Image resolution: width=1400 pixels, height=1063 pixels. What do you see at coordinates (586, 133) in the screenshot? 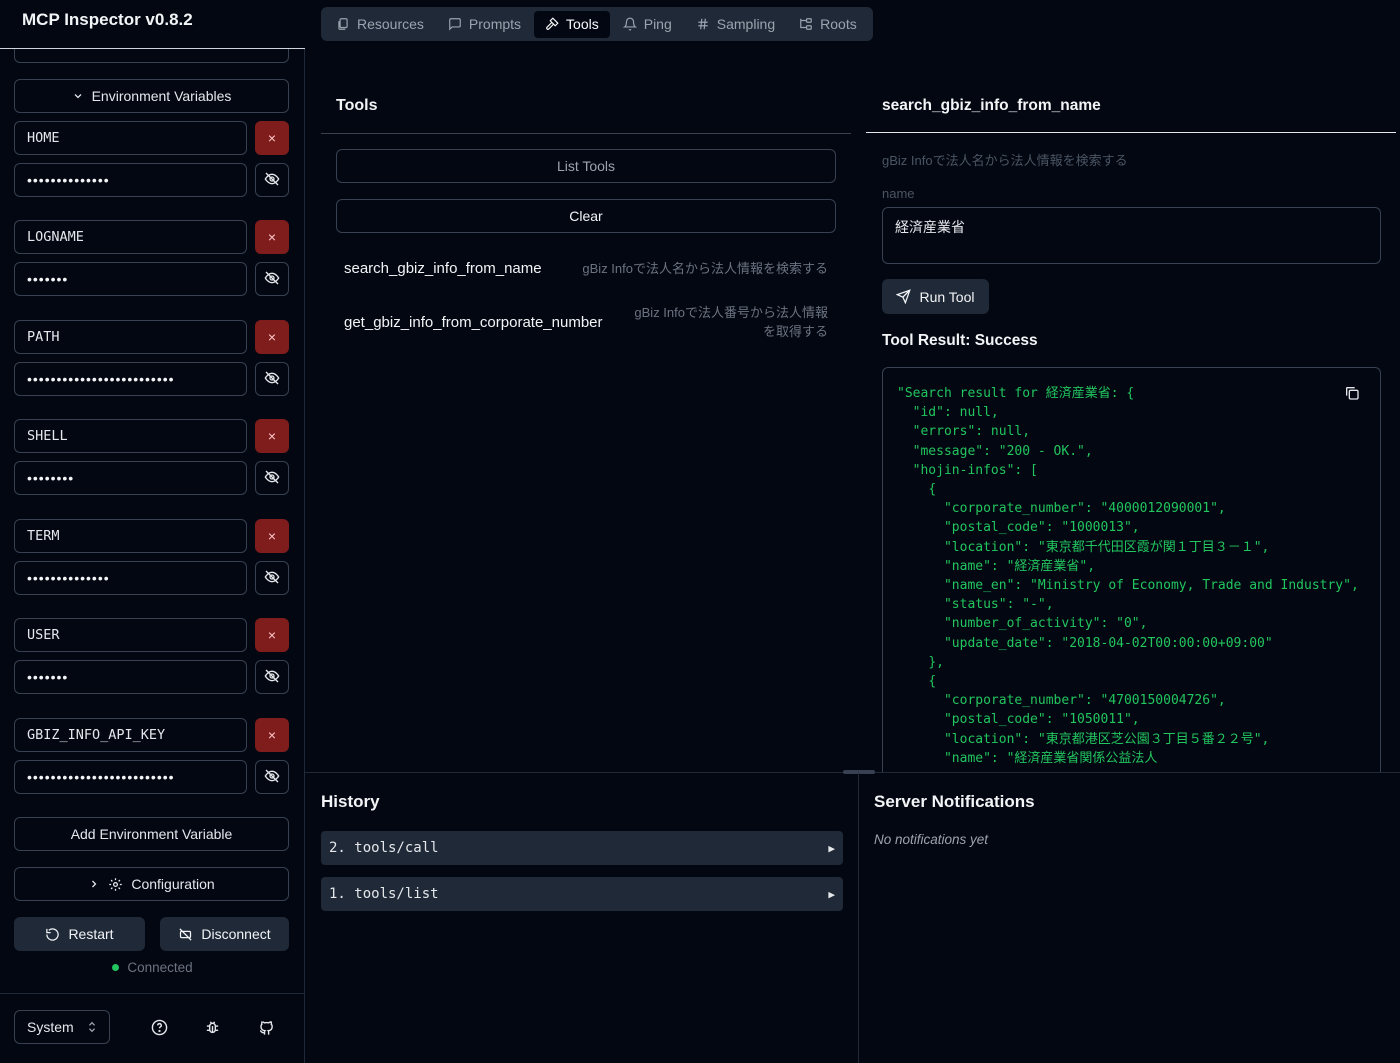
I see `divider` at bounding box center [586, 133].